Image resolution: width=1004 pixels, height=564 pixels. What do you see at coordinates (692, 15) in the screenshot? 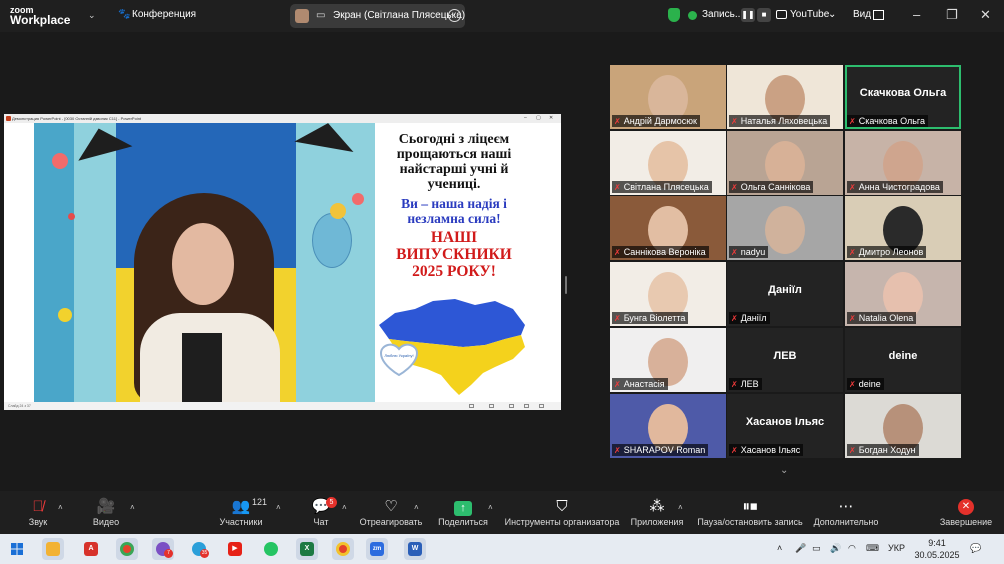
I see `record-status-icon` at bounding box center [692, 15].